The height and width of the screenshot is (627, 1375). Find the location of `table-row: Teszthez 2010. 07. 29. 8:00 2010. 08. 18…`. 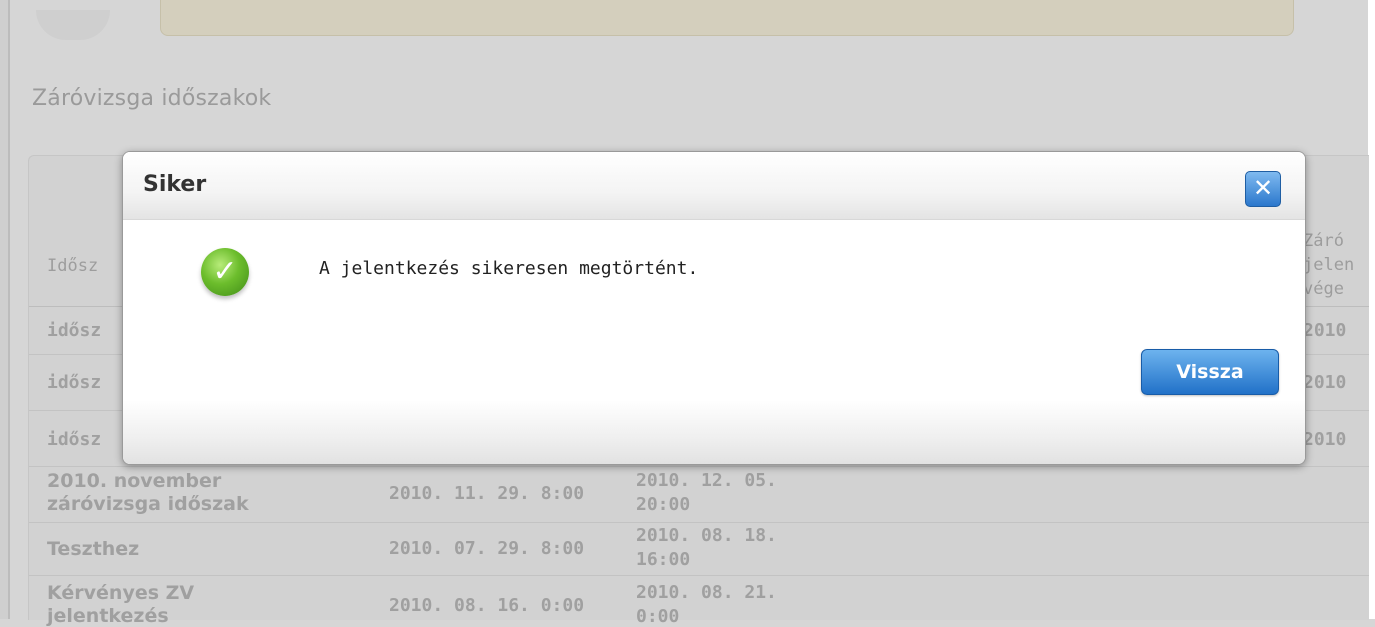

table-row: Teszthez 2010. 07. 29. 8:00 2010. 08. 18… is located at coordinates (699, 549).